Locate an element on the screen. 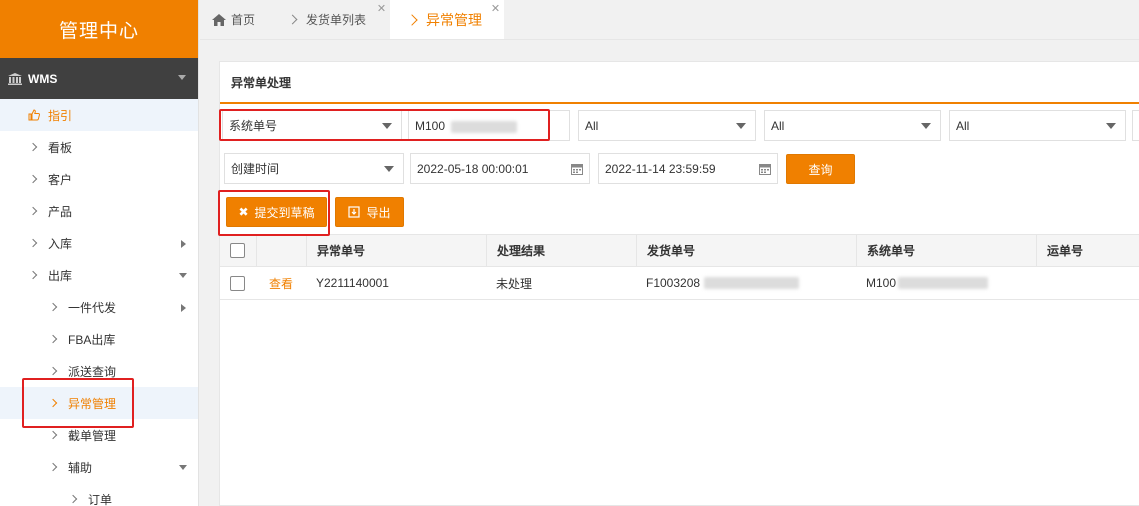 This screenshot has height=506, width=1139. sidebar-item-label: 客户 is located at coordinates (60, 179).